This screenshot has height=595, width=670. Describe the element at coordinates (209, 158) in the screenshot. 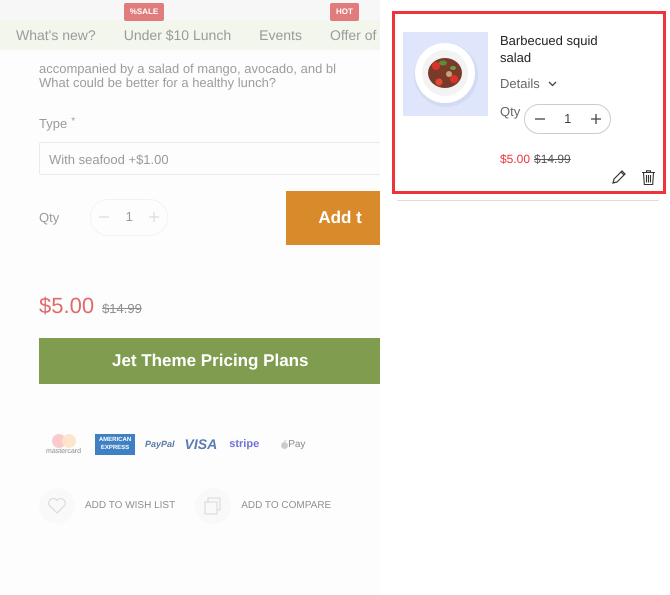

I see `type-select: With seafood +$1.00` at that location.